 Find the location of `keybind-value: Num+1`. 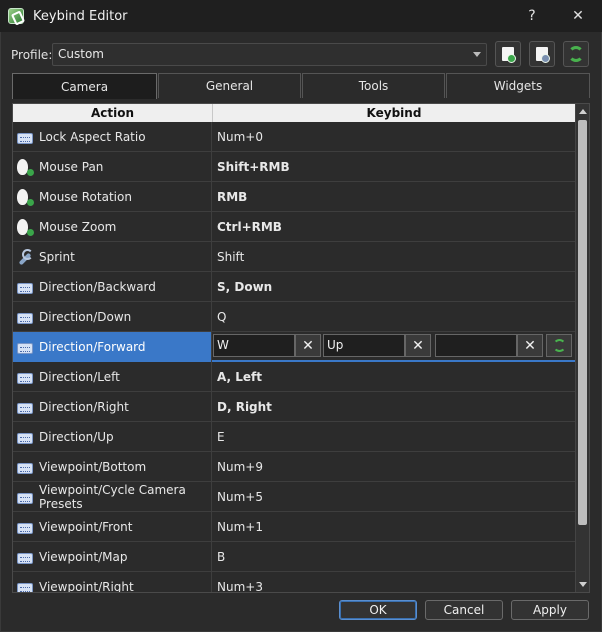

keybind-value: Num+1 is located at coordinates (240, 527).